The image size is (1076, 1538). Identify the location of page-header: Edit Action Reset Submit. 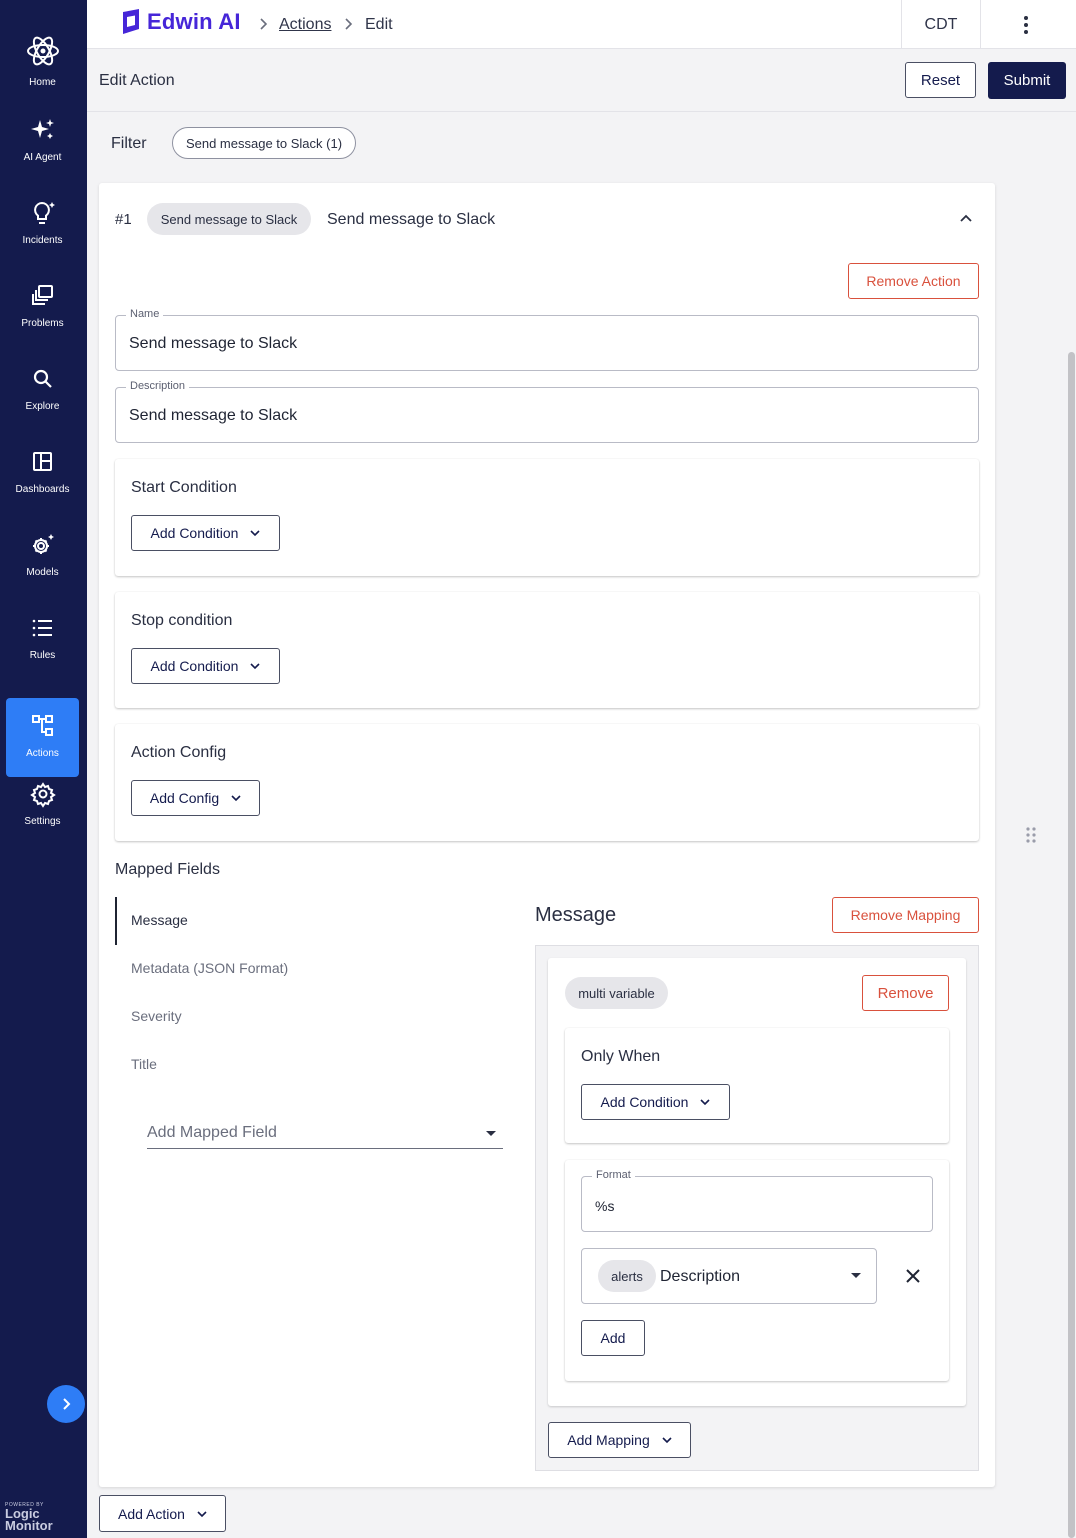
(581, 81).